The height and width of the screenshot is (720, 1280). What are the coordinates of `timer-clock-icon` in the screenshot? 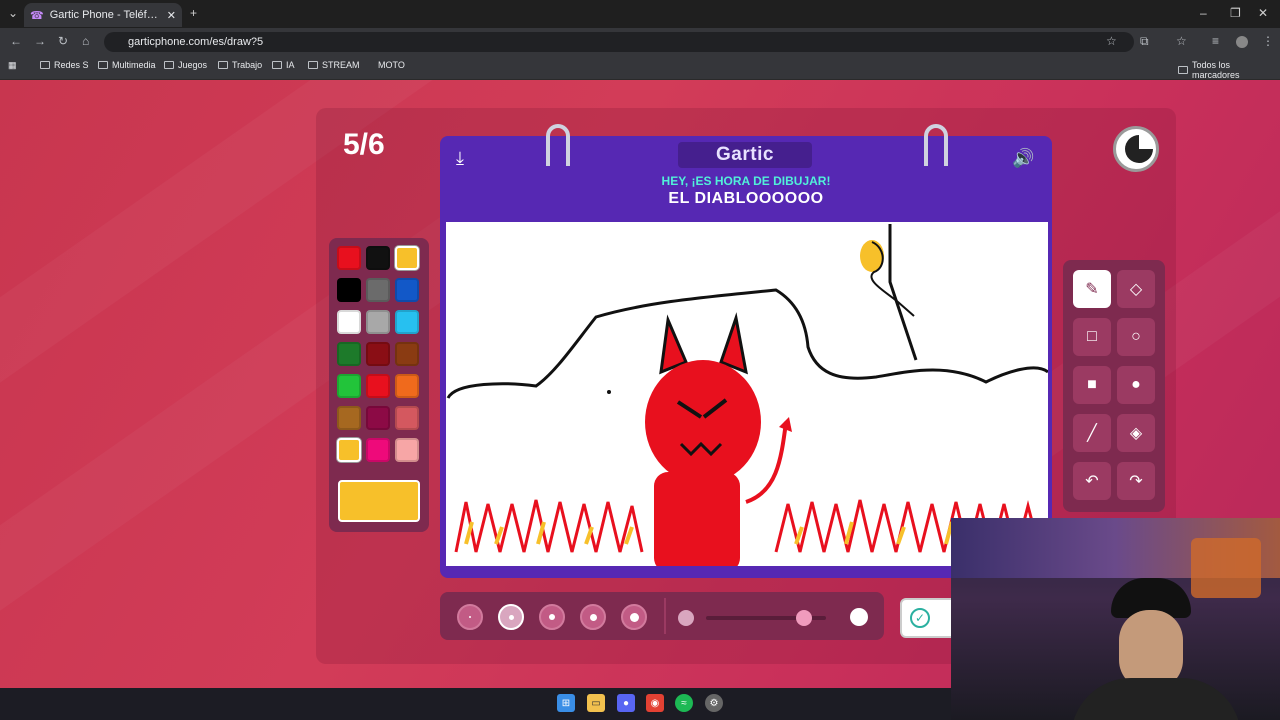 It's located at (1136, 149).